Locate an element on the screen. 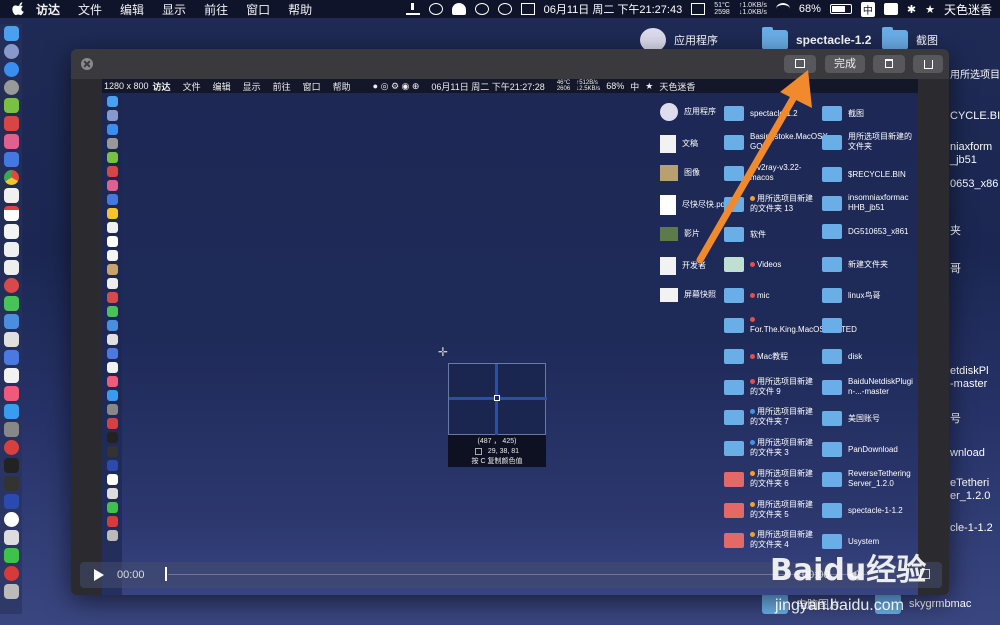 The image size is (1000, 625). menu-help: 帮助 is located at coordinates (300, 9).